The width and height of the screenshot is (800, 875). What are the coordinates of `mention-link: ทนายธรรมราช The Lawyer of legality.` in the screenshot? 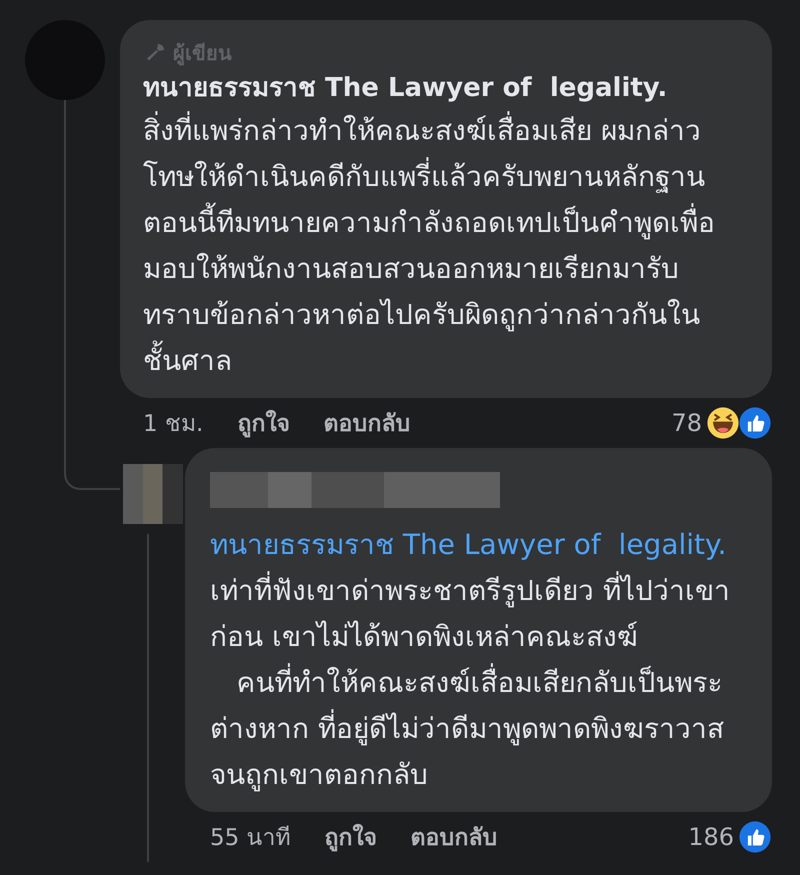 It's located at (479, 545).